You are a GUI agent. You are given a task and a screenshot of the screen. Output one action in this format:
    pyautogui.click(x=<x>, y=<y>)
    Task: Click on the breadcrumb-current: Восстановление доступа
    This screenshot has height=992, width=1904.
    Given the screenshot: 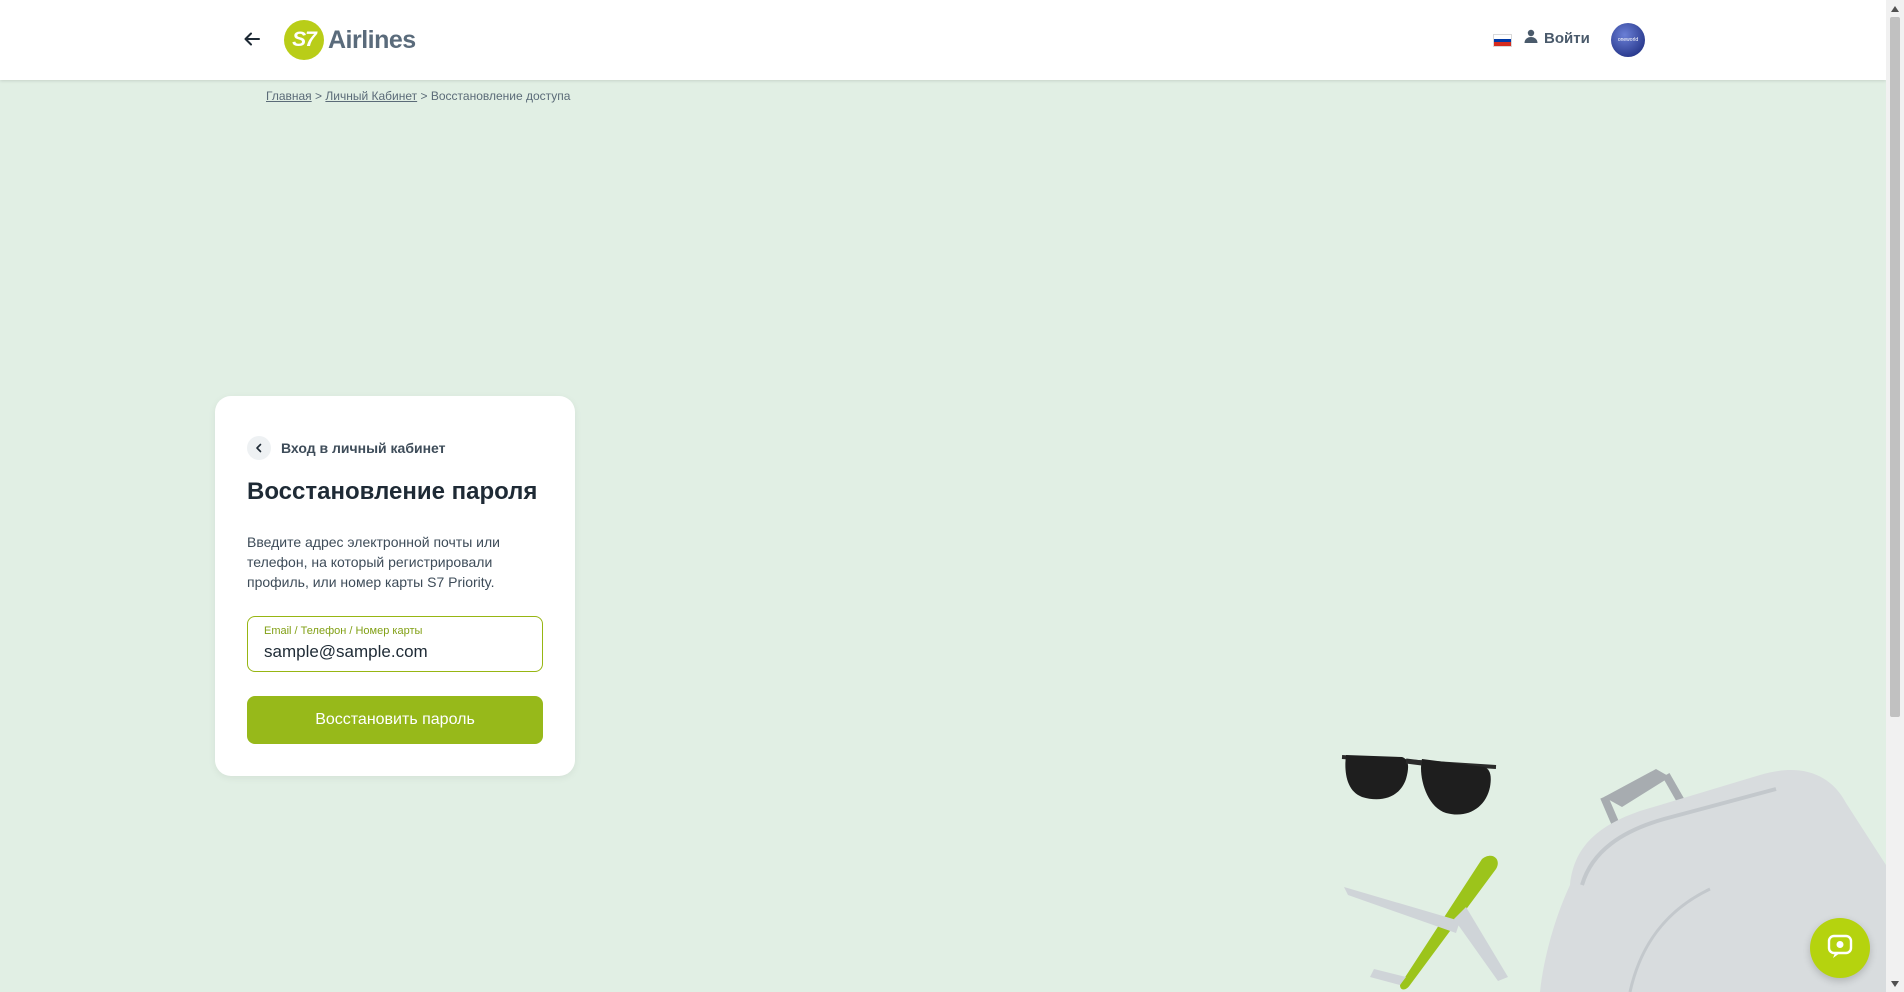 What is the action you would take?
    pyautogui.click(x=500, y=96)
    